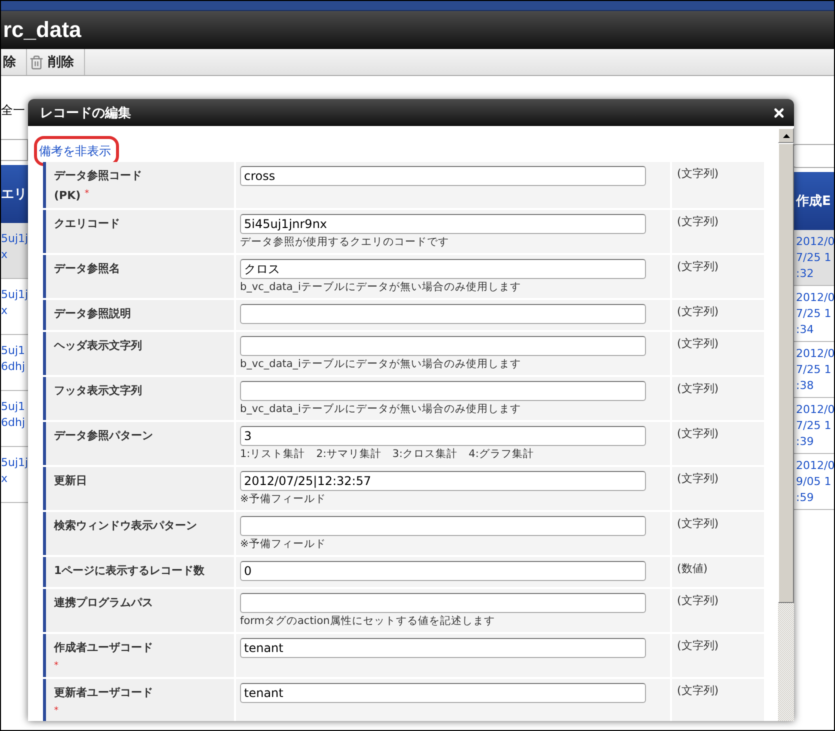 The width and height of the screenshot is (835, 731). I want to click on cell-link: :38, so click(815, 386).